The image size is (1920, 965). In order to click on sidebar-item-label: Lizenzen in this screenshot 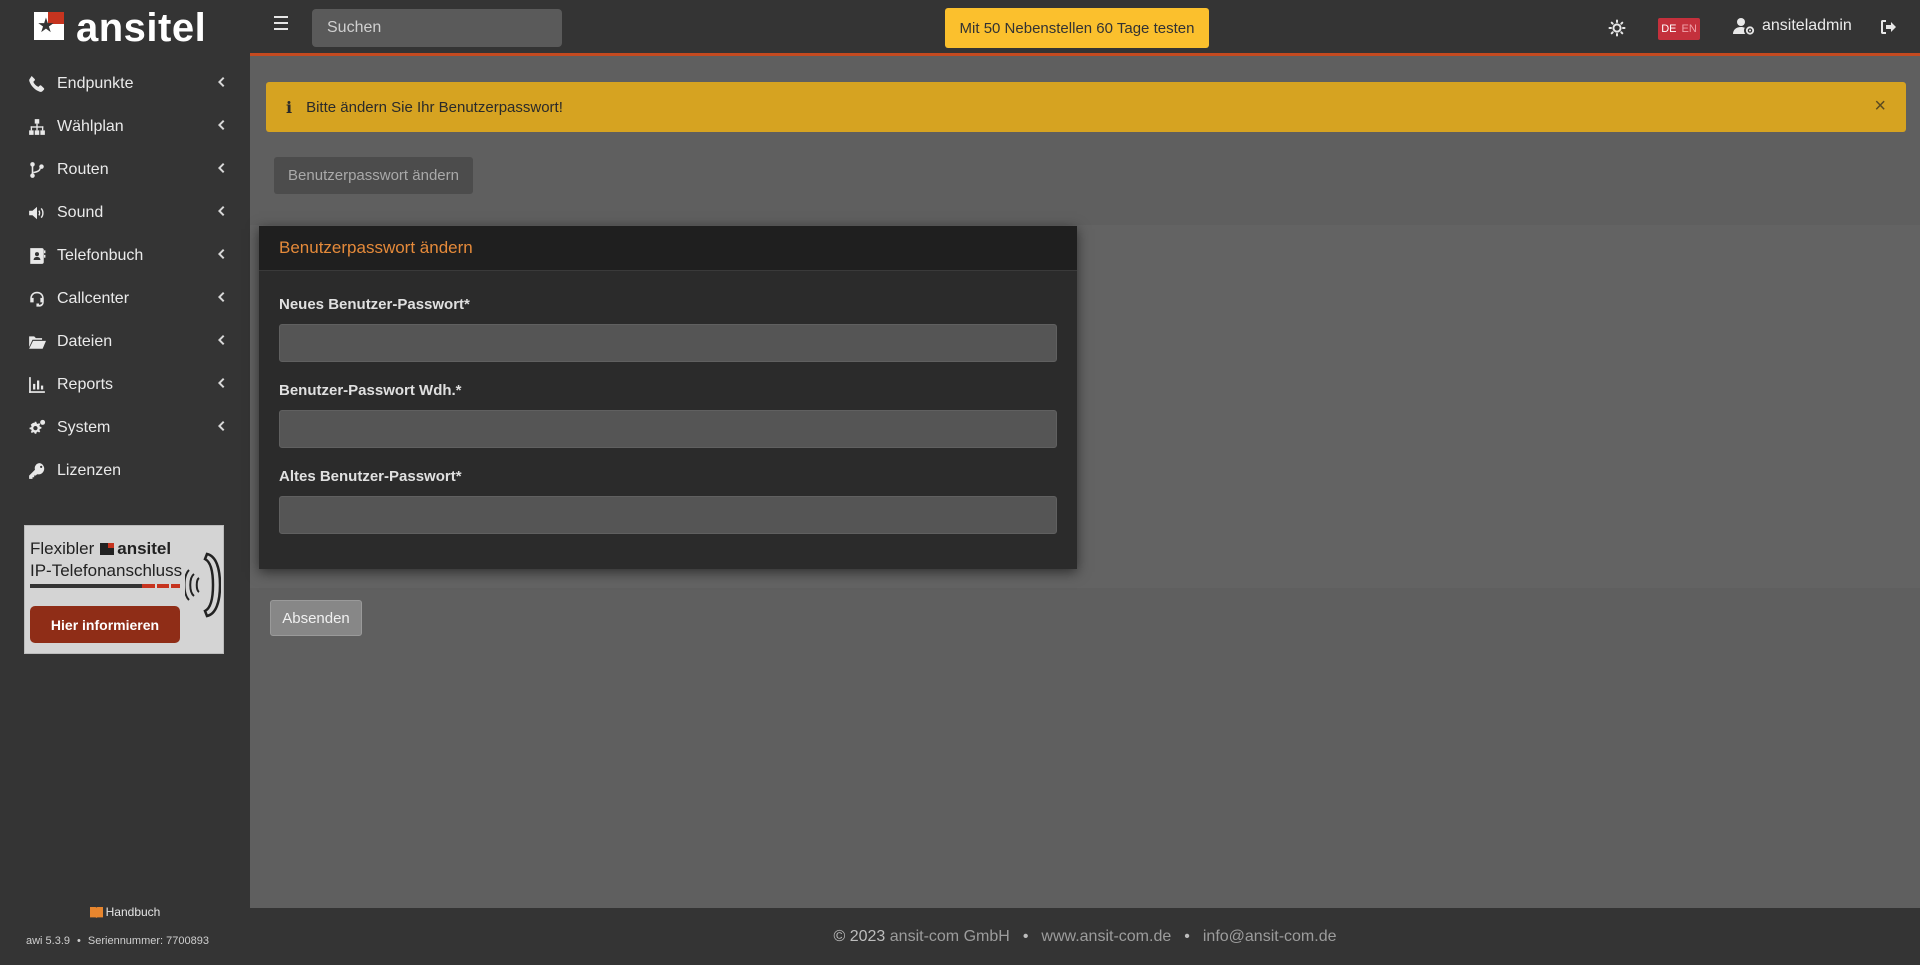, I will do `click(89, 470)`.